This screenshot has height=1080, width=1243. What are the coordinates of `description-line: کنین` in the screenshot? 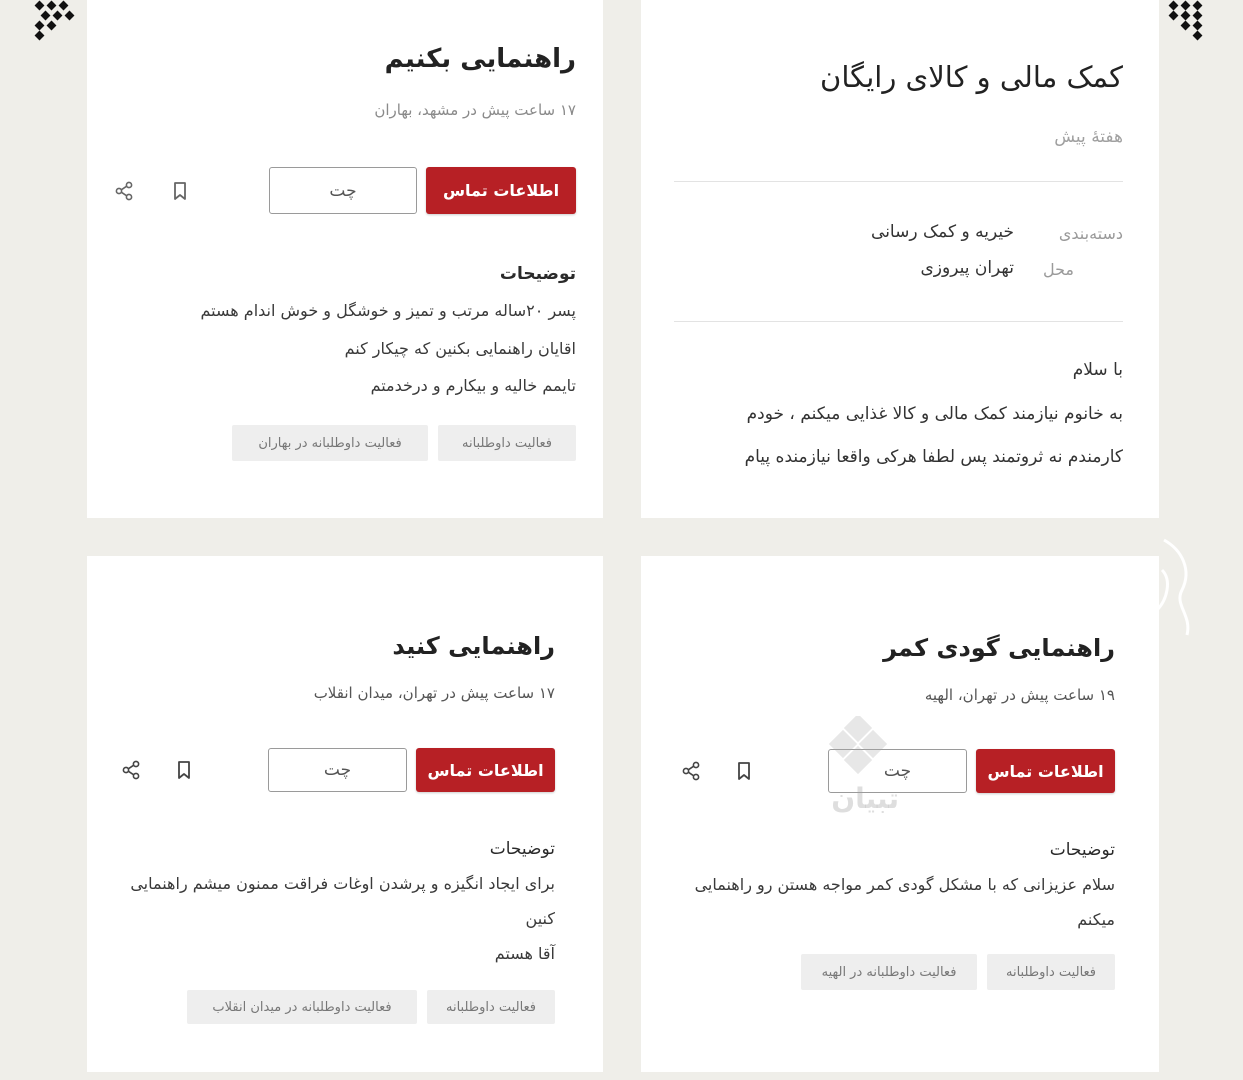 It's located at (540, 918).